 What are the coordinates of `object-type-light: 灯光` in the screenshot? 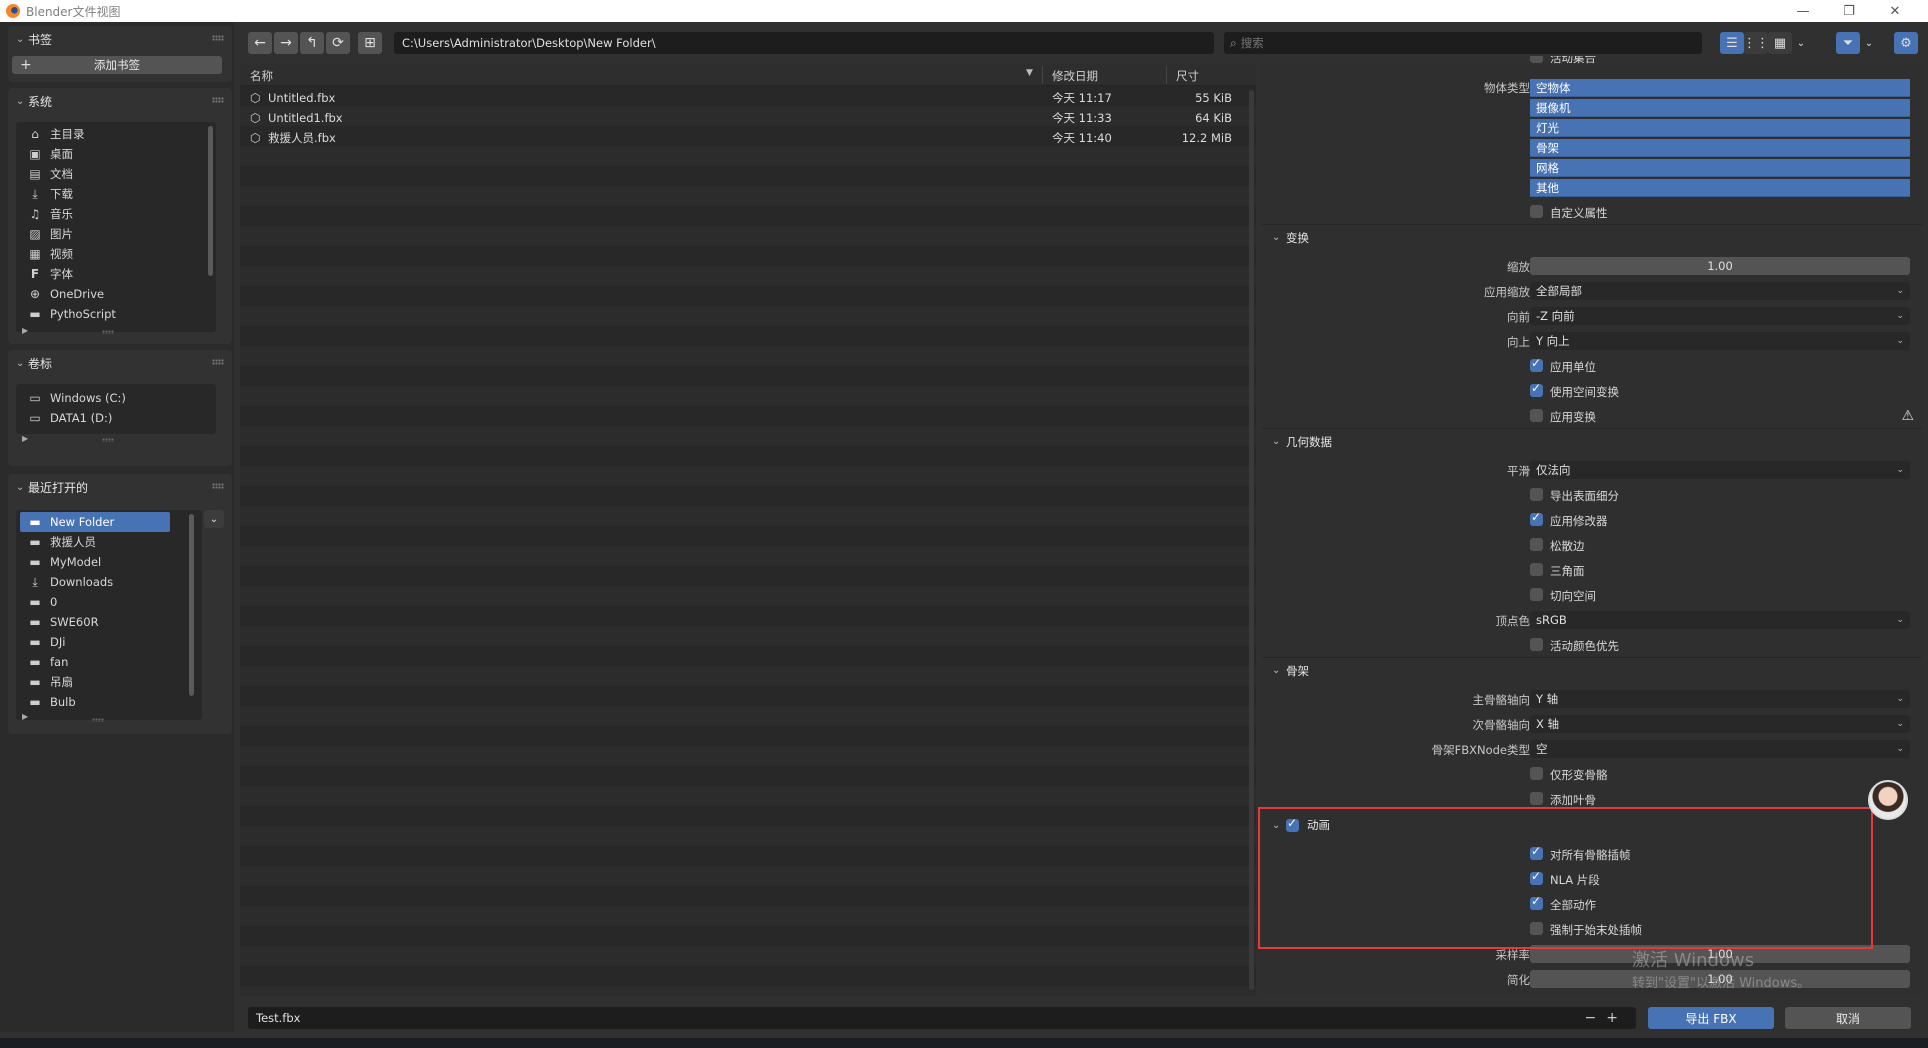 It's located at (1720, 128).